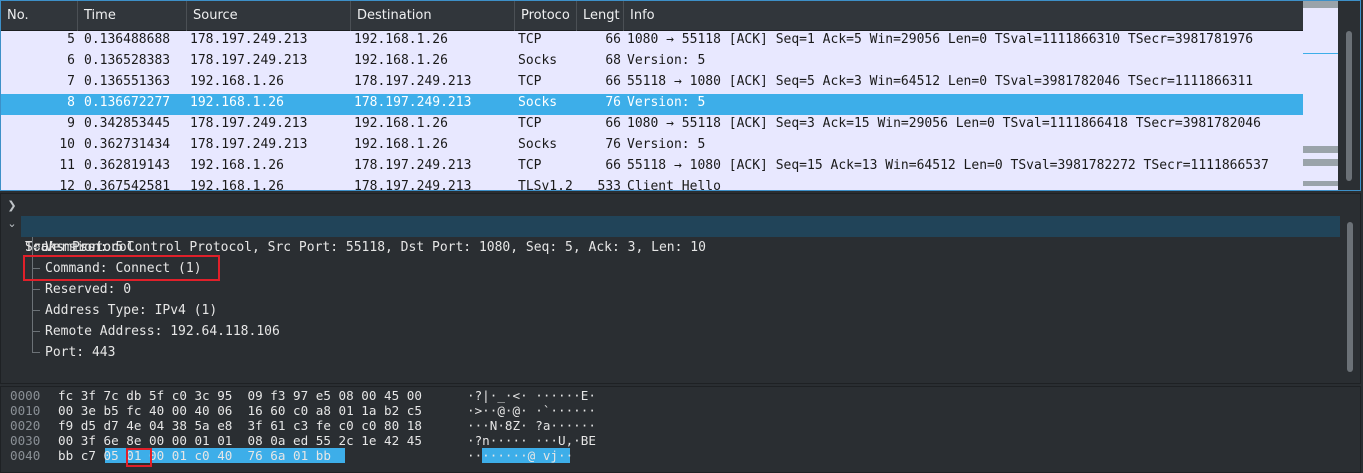 This screenshot has width=1363, height=473. Describe the element at coordinates (520, 455) in the screenshot. I see `hex-ascii: ········@ vj··` at that location.